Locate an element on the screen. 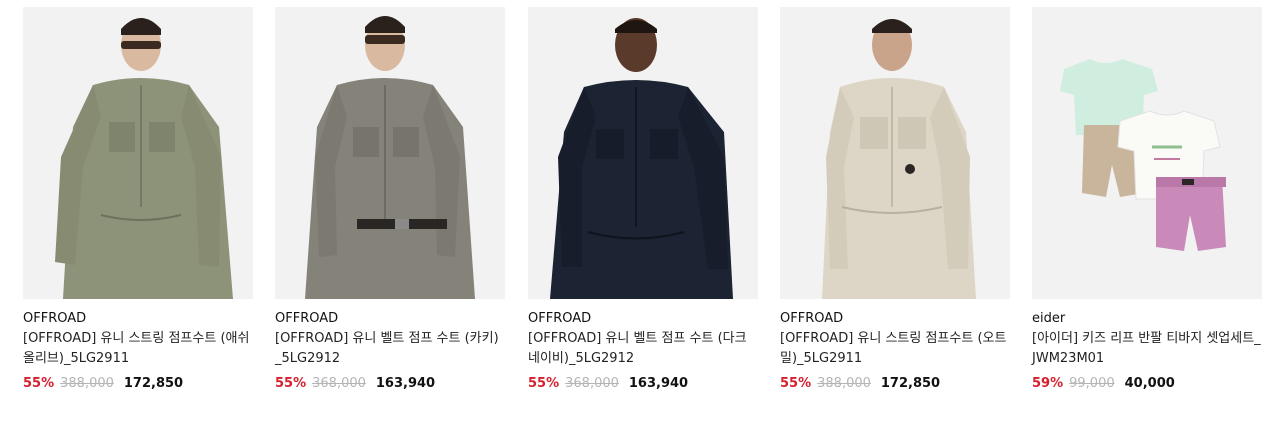 The height and width of the screenshot is (423, 1282). product-name: [OFFROAD] 유니 벨트 점프 수트 (카키)_5LG2912 is located at coordinates (390, 349).